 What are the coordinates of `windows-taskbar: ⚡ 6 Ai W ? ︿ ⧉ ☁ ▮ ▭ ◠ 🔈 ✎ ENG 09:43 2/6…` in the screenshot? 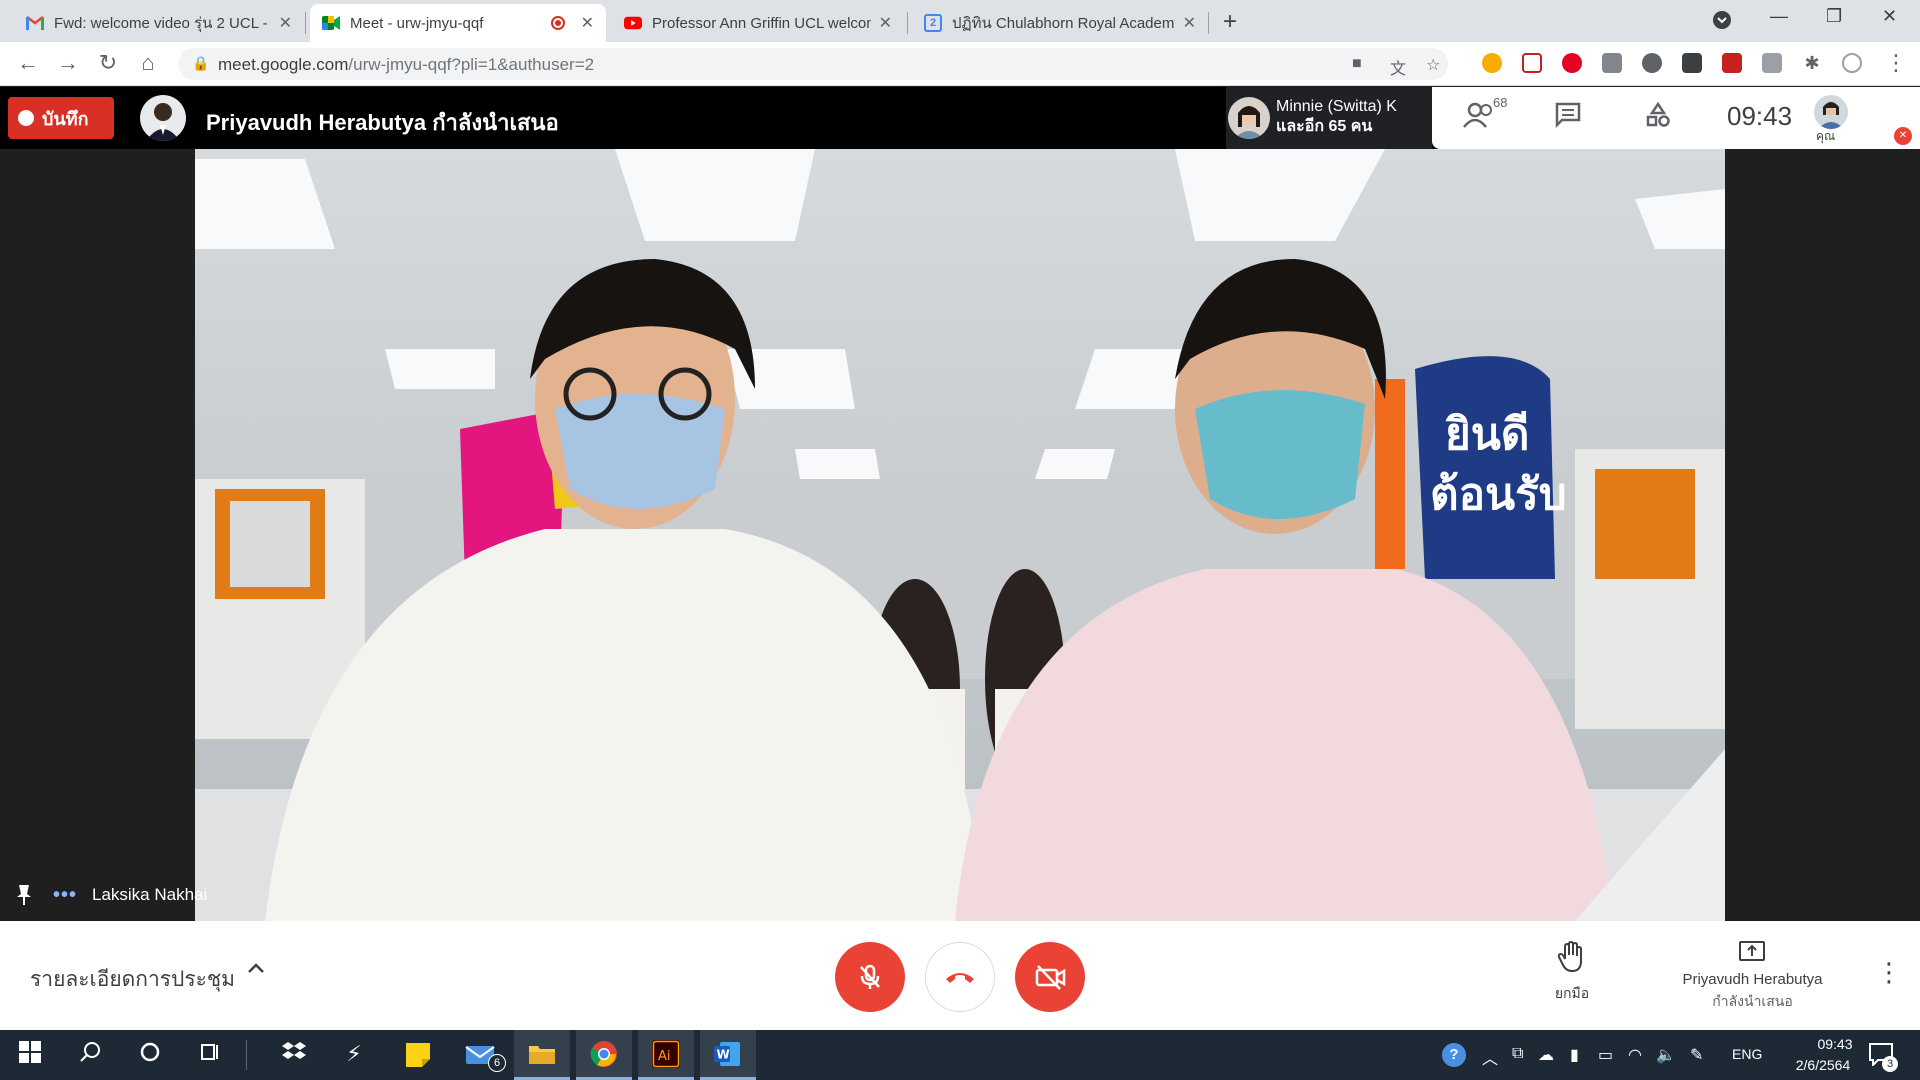 It's located at (960, 1055).